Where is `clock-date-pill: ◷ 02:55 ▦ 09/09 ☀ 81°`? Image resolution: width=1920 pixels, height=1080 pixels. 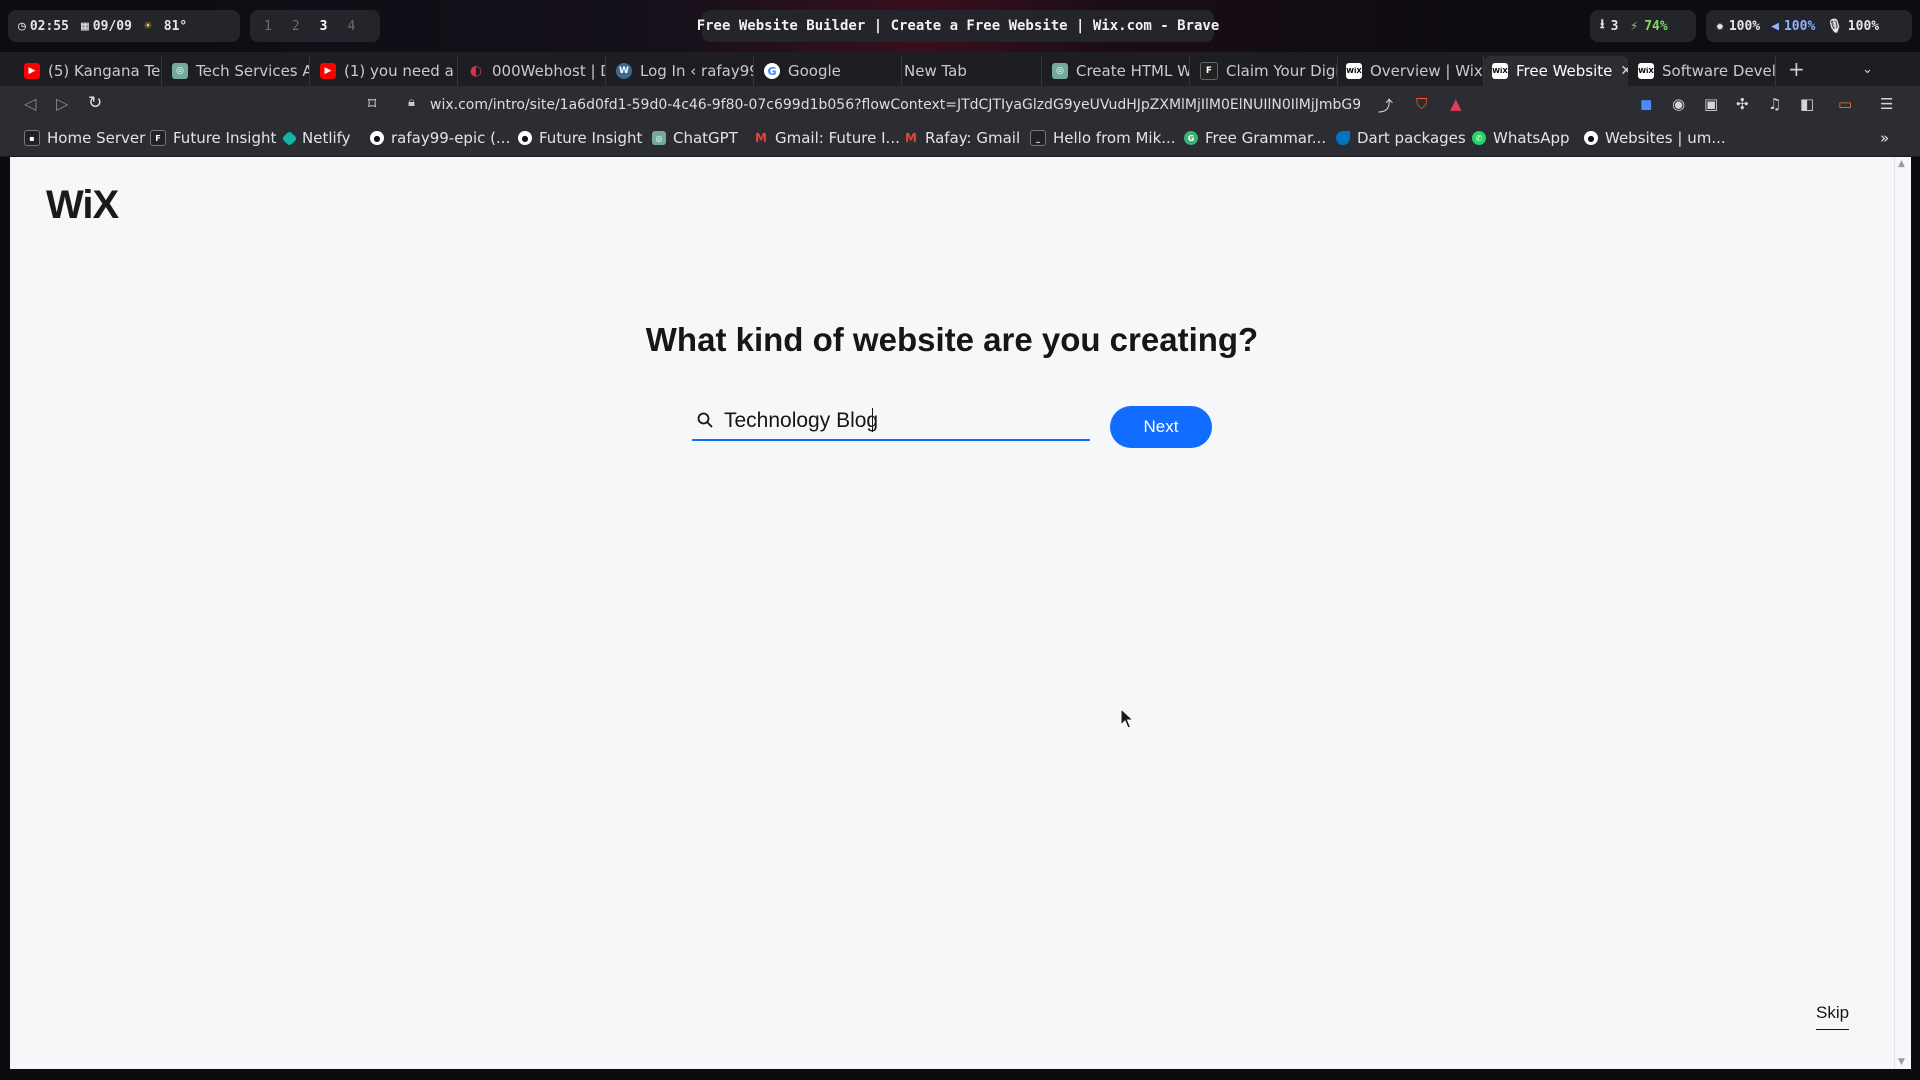 clock-date-pill: ◷ 02:55 ▦ 09/09 ☀ 81° is located at coordinates (124, 26).